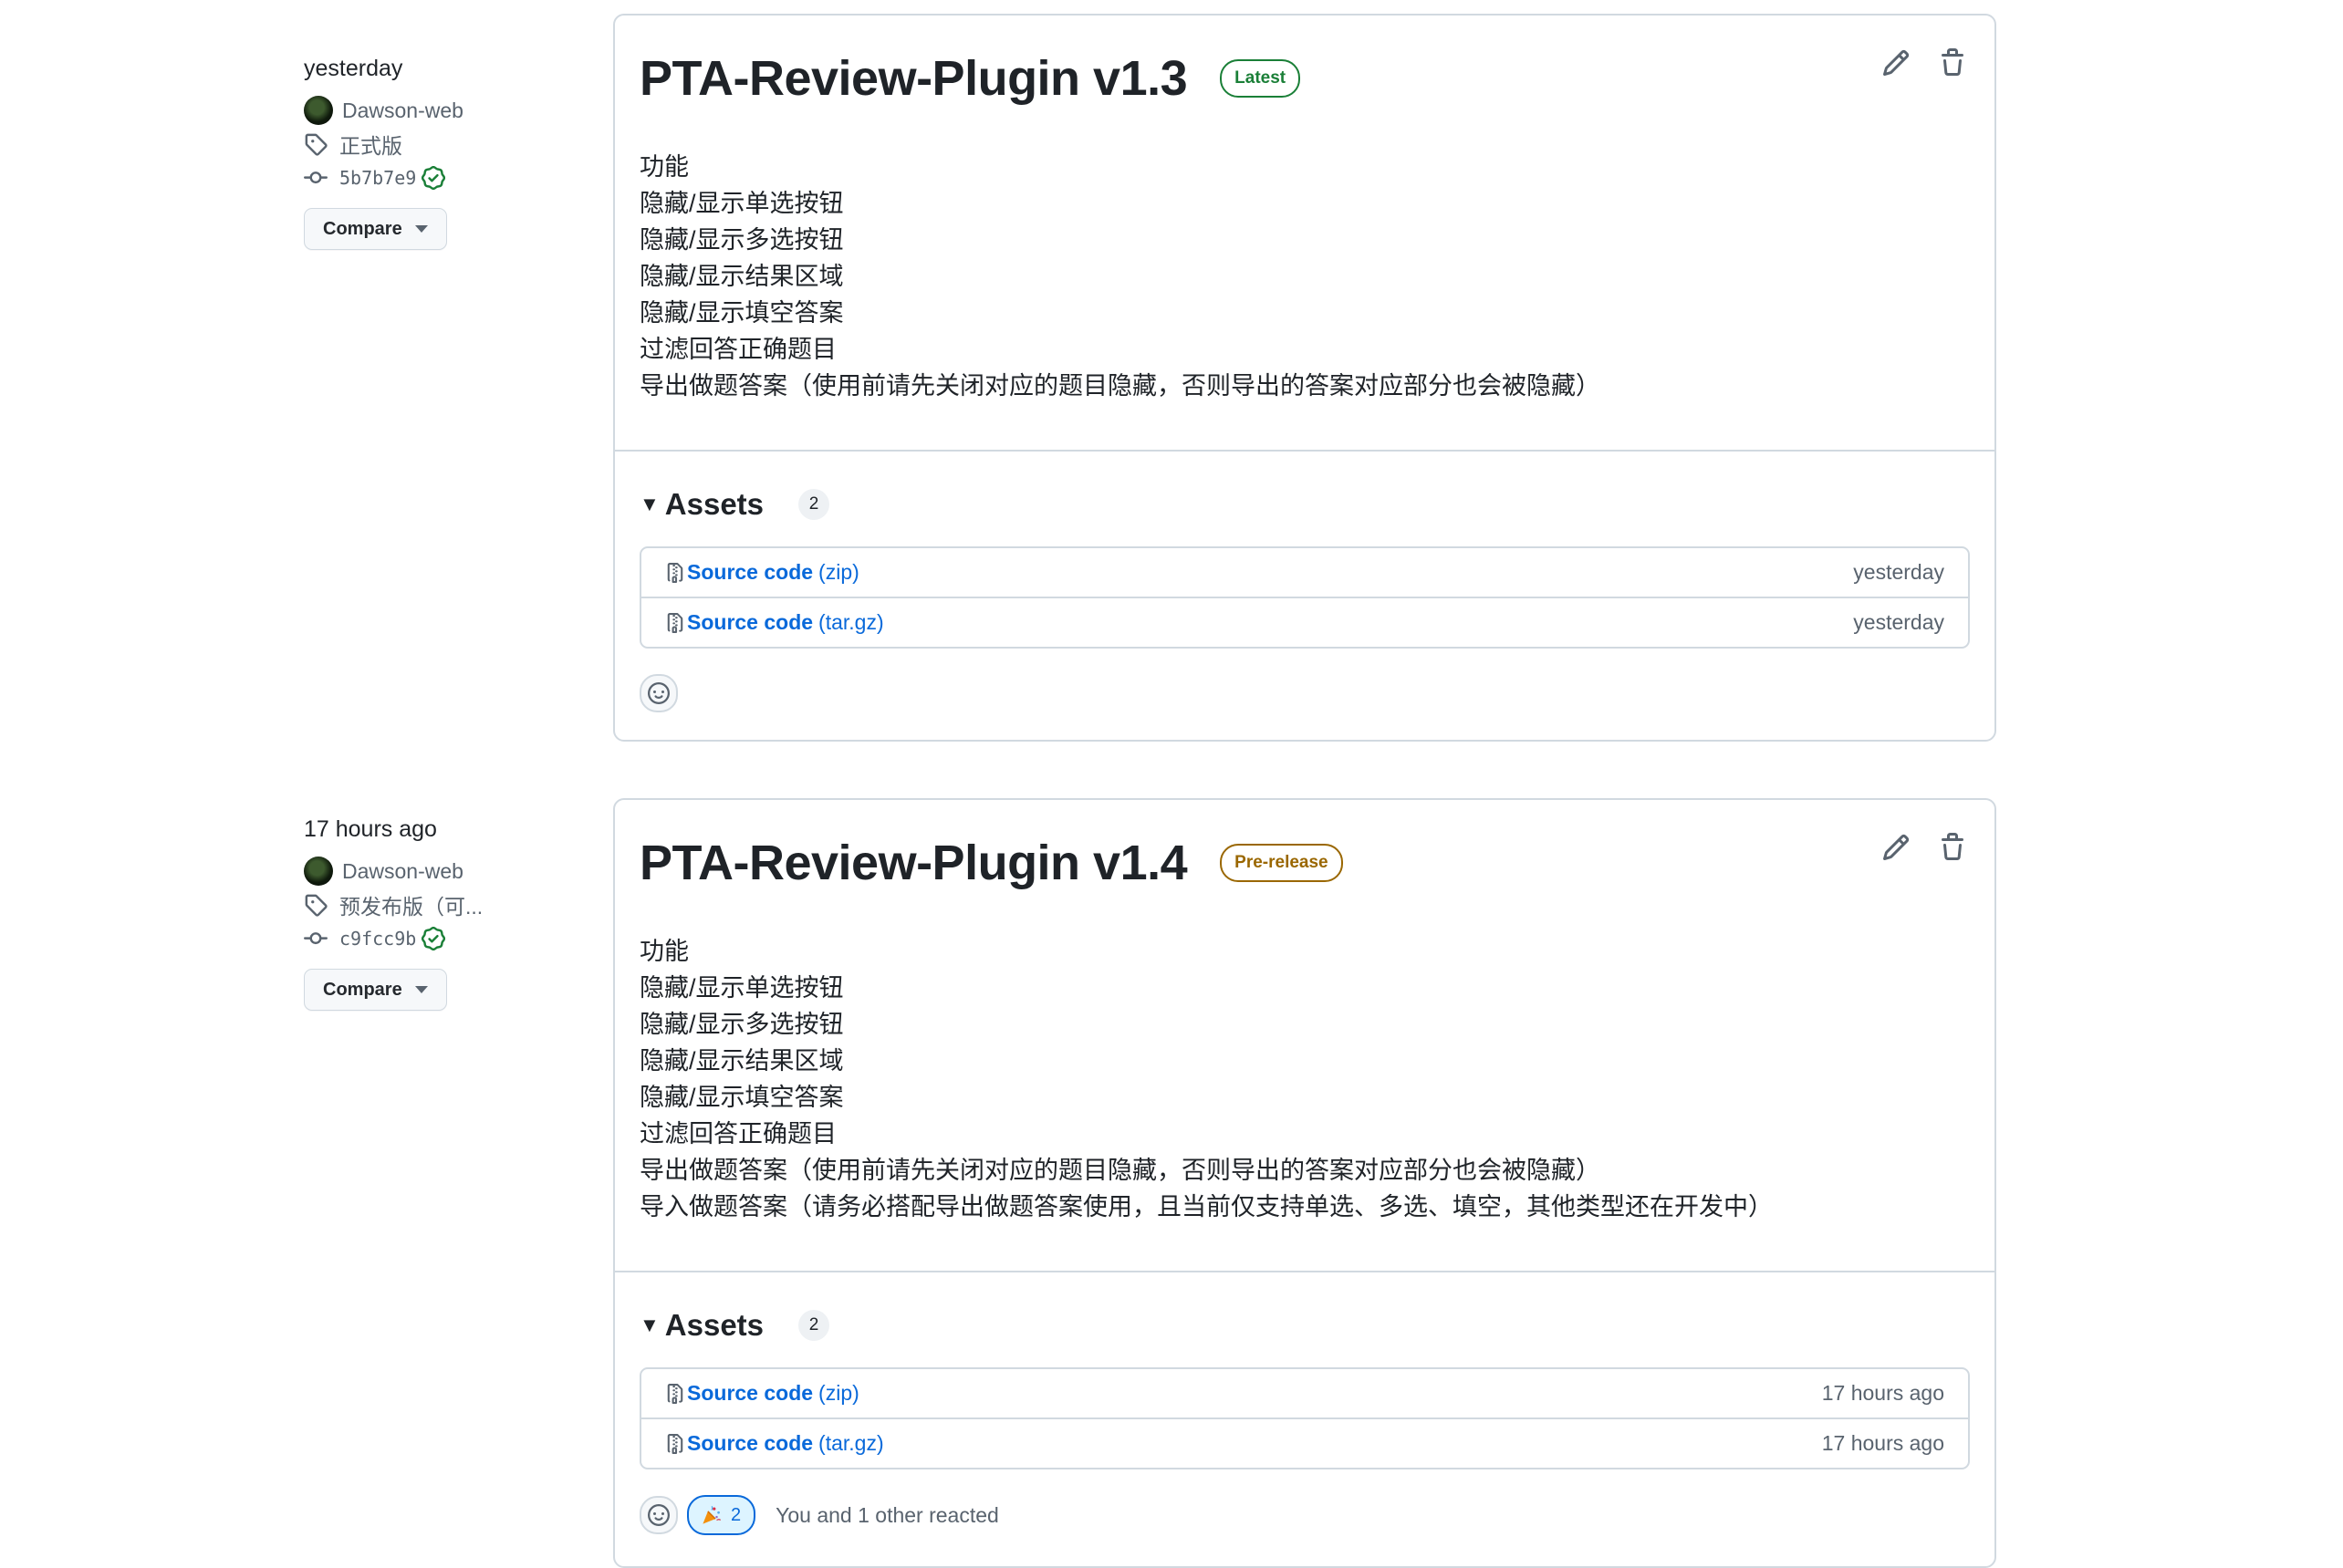 The image size is (2343, 1568). What do you see at coordinates (353, 68) in the screenshot?
I see `release-date: yesterday` at bounding box center [353, 68].